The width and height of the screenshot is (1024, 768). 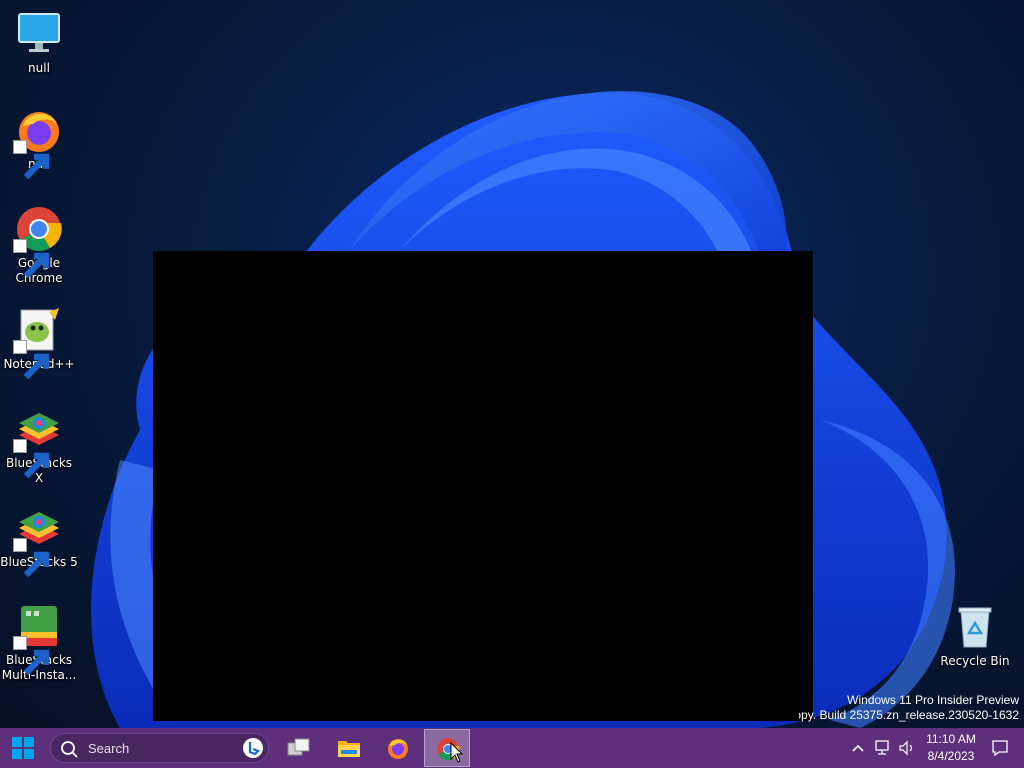 I want to click on notification-icon, so click(x=1000, y=748).